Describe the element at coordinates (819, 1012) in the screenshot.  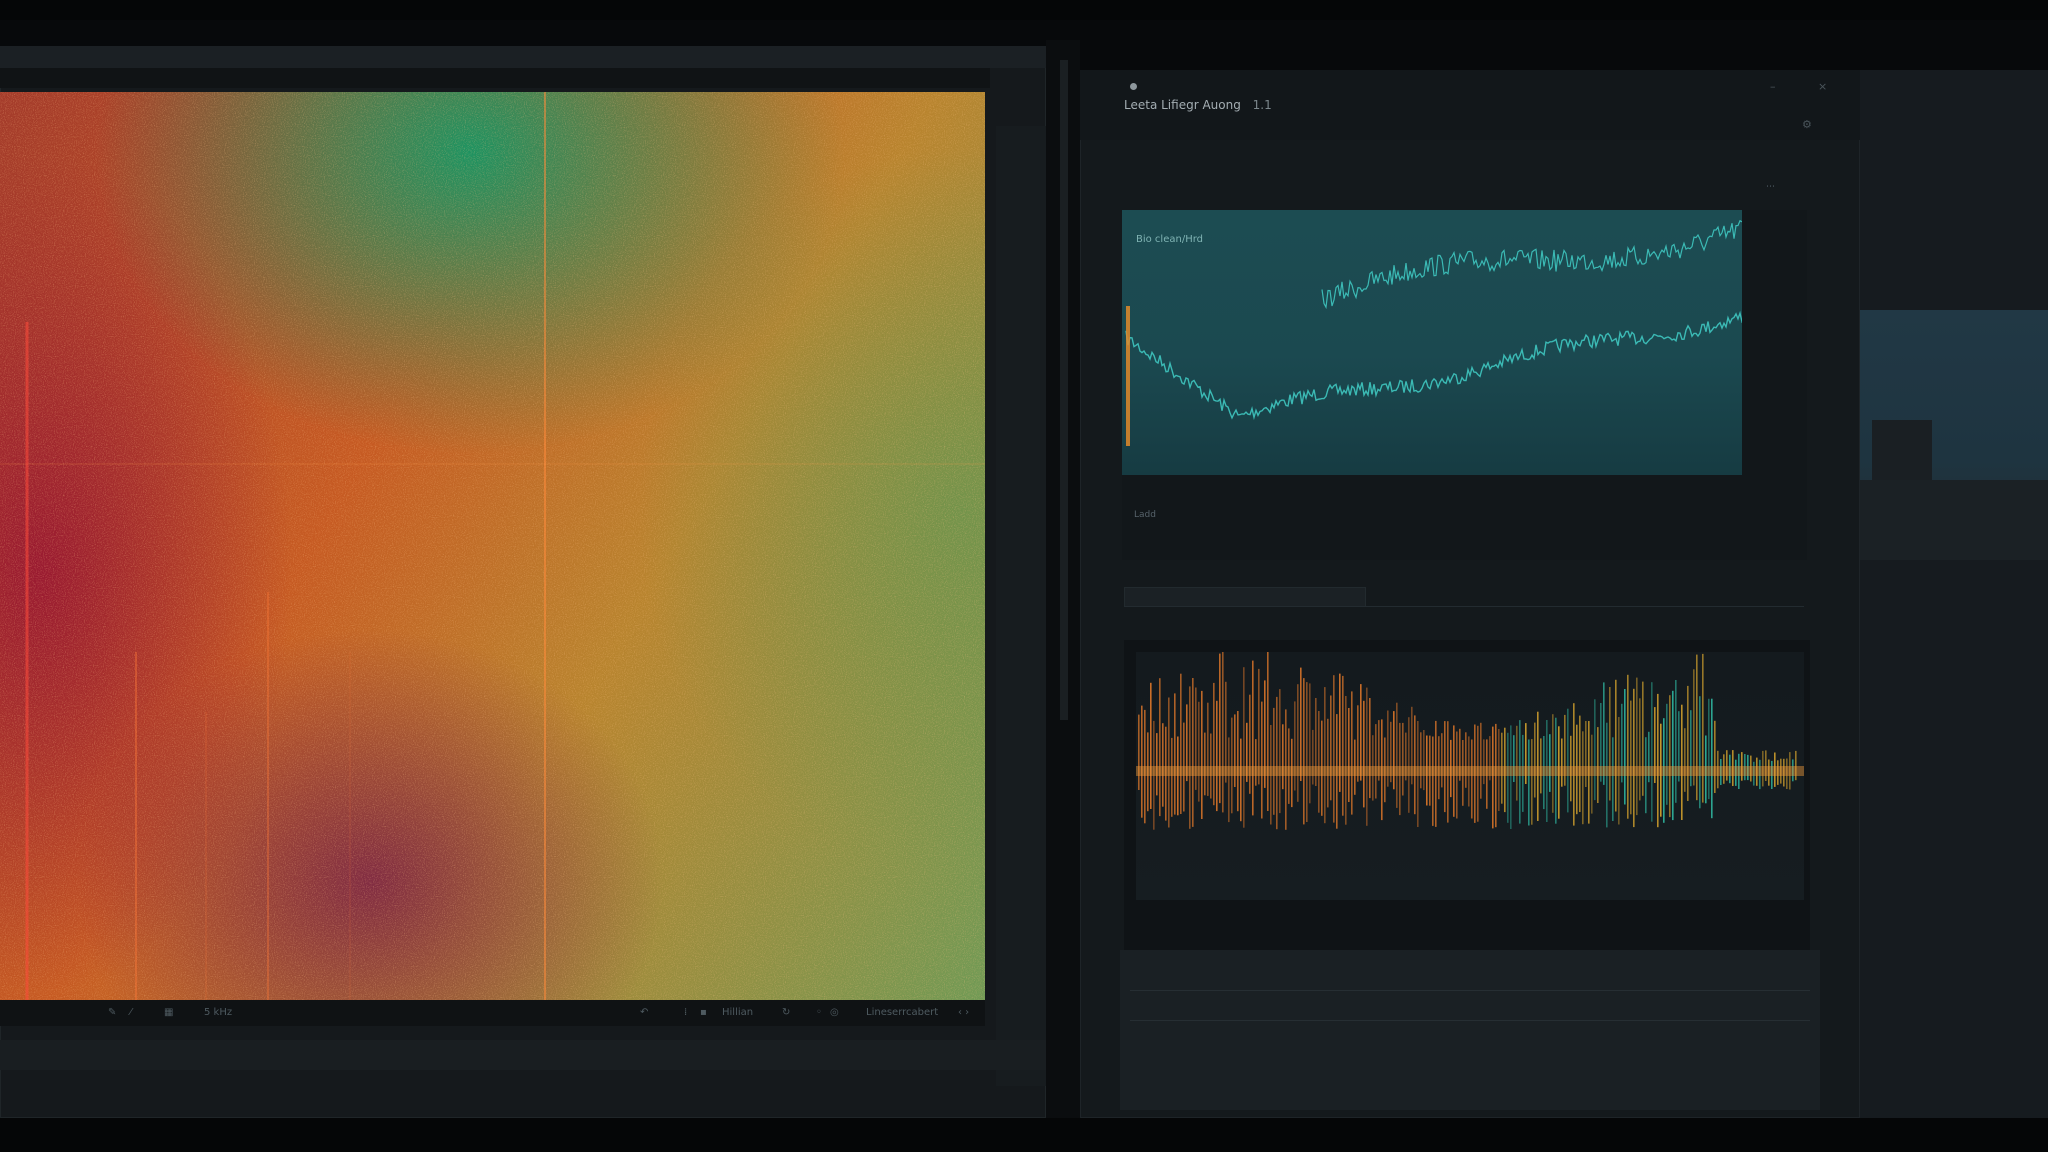
I see `record-icon: ◦` at that location.